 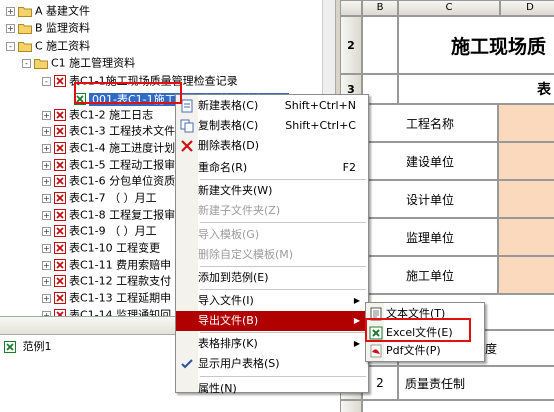 I want to click on menu-item-add-to-examples: 添加到范例(E), so click(x=272, y=278).